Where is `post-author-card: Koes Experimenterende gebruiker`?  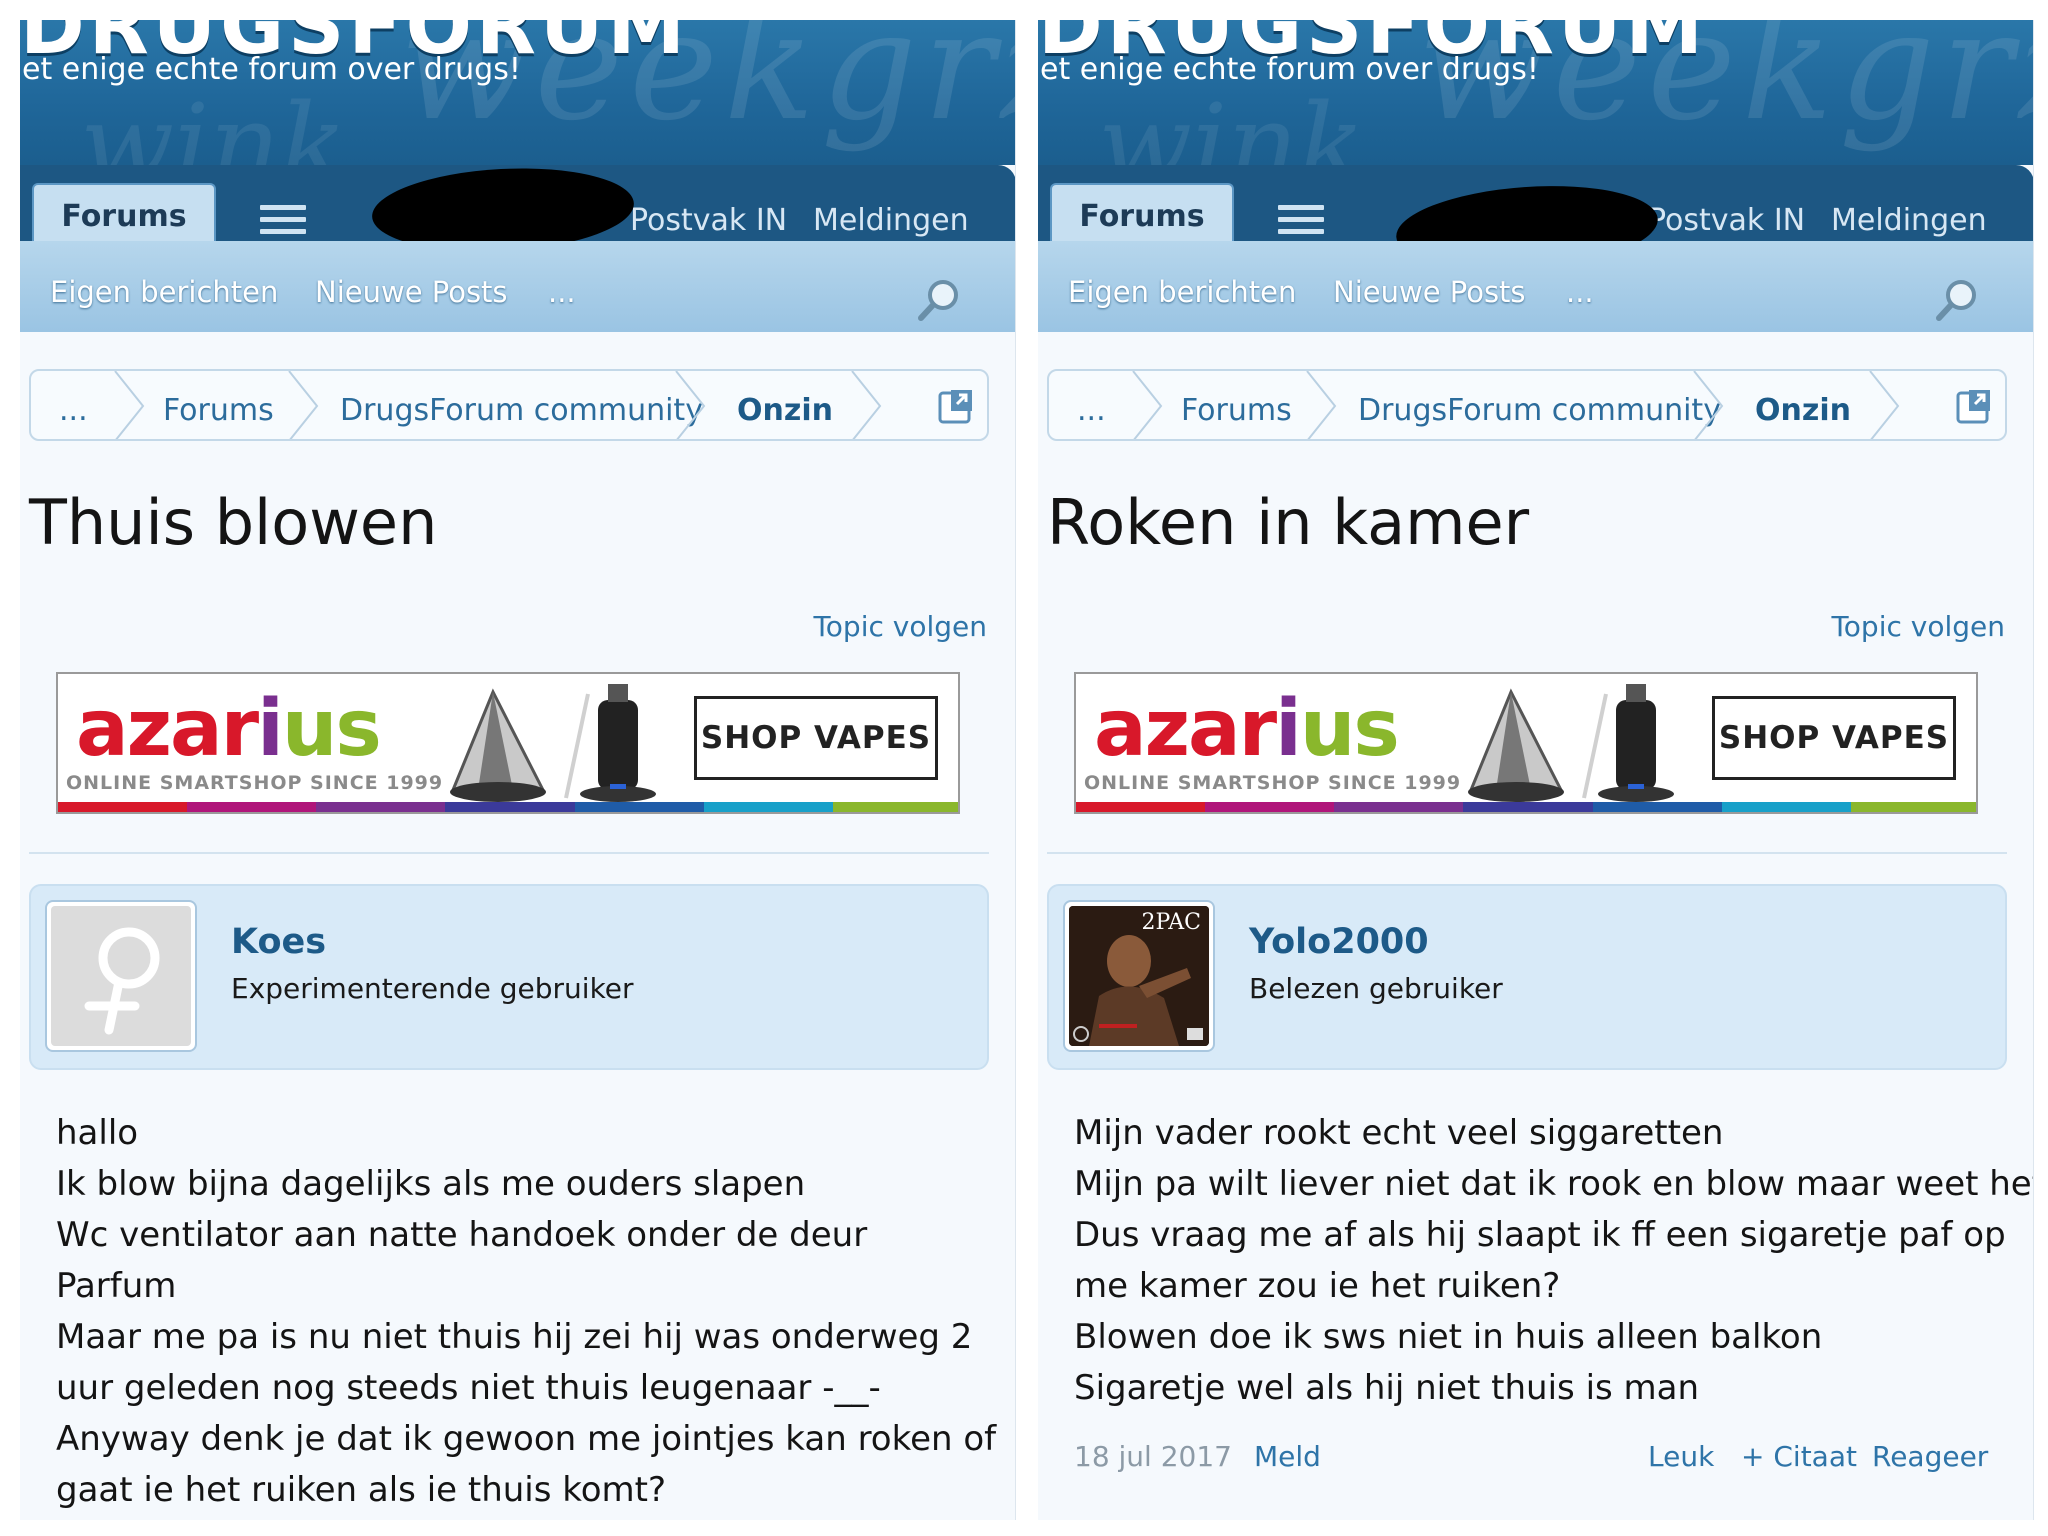
post-author-card: Koes Experimenterende gebruiker is located at coordinates (509, 977).